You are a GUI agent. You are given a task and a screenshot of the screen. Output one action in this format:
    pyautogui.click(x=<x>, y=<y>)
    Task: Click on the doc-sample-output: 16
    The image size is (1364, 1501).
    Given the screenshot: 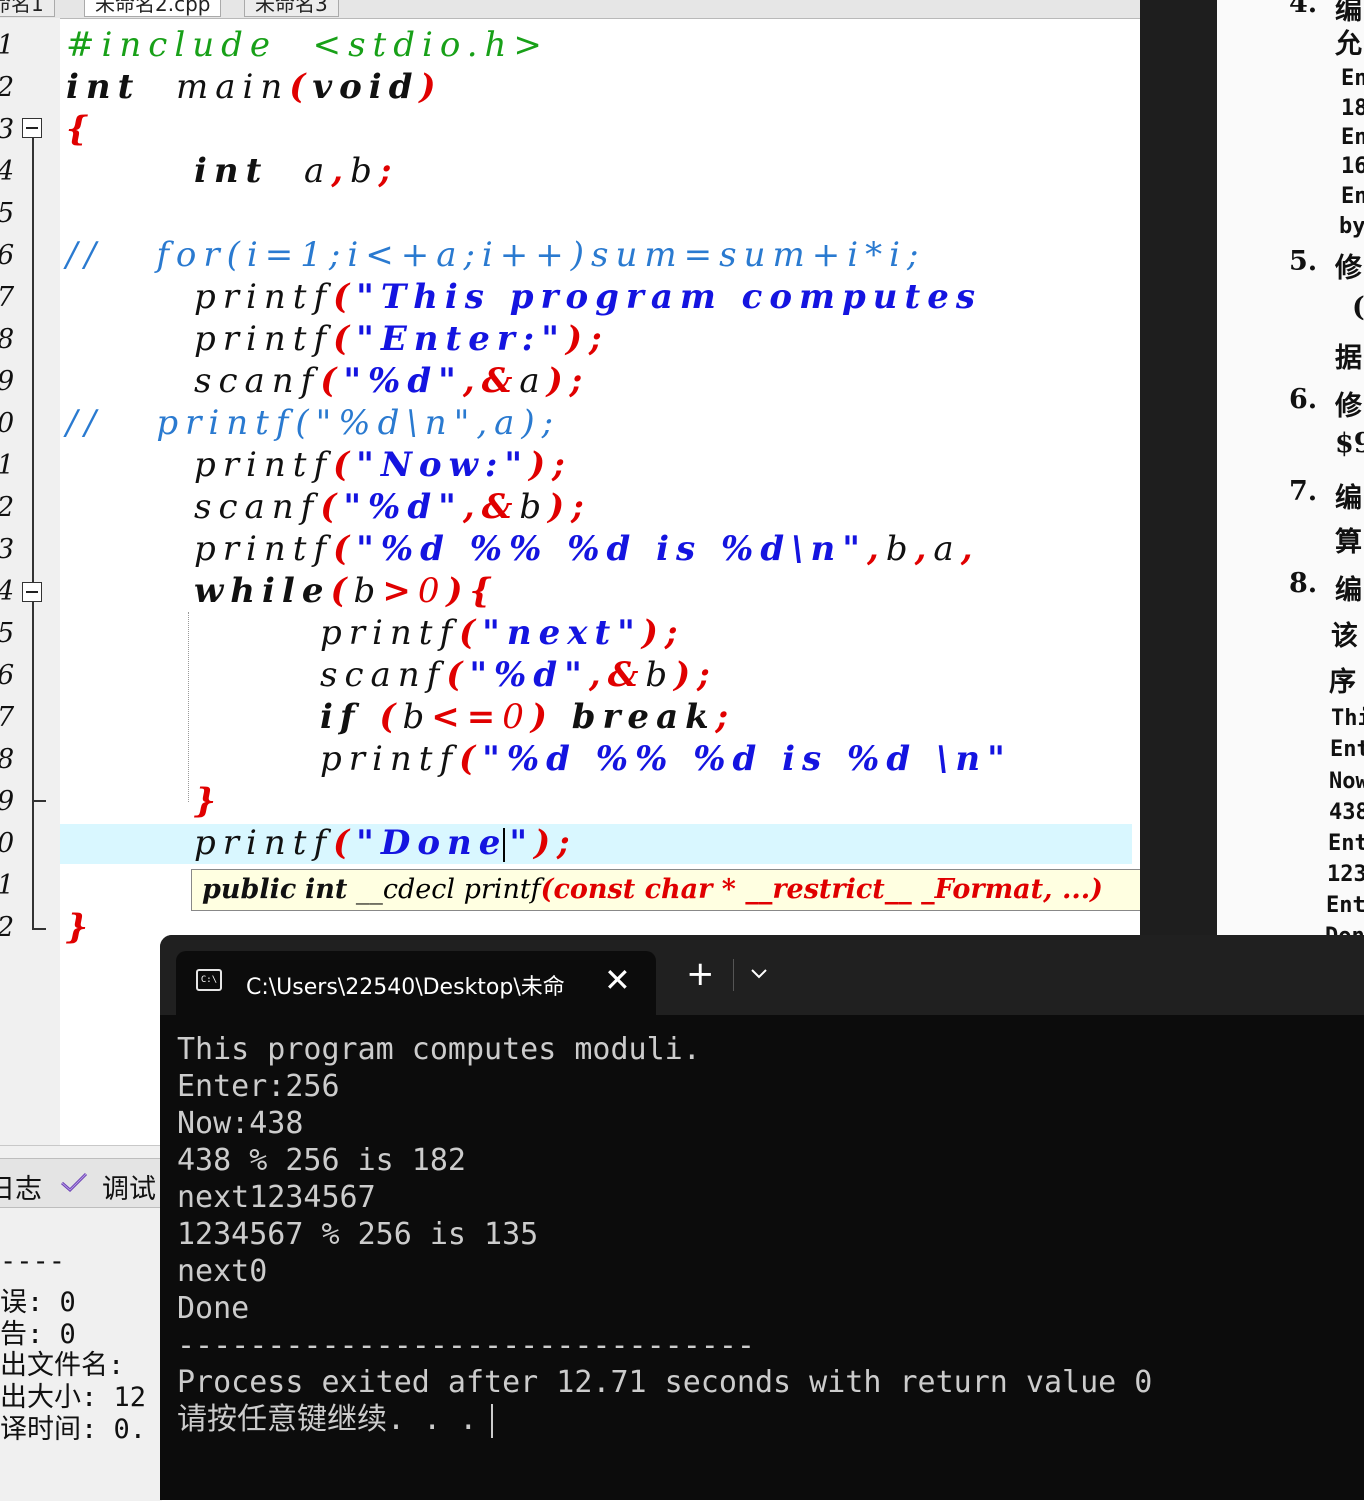 What is the action you would take?
    pyautogui.click(x=1352, y=166)
    